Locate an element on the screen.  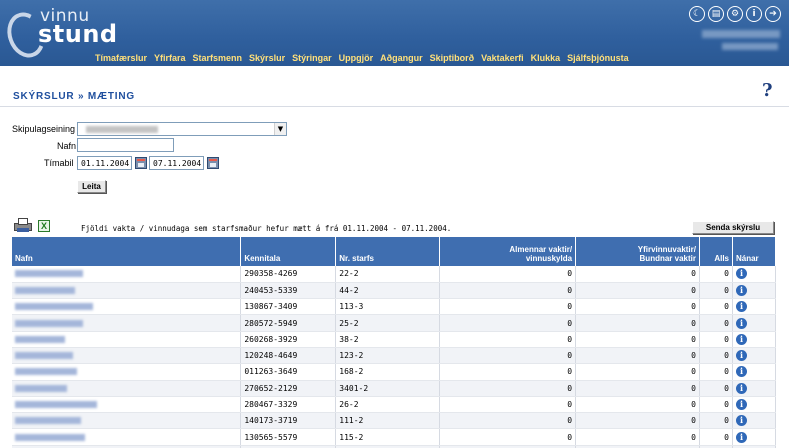
col-header-total: Alls is located at coordinates (716, 251).